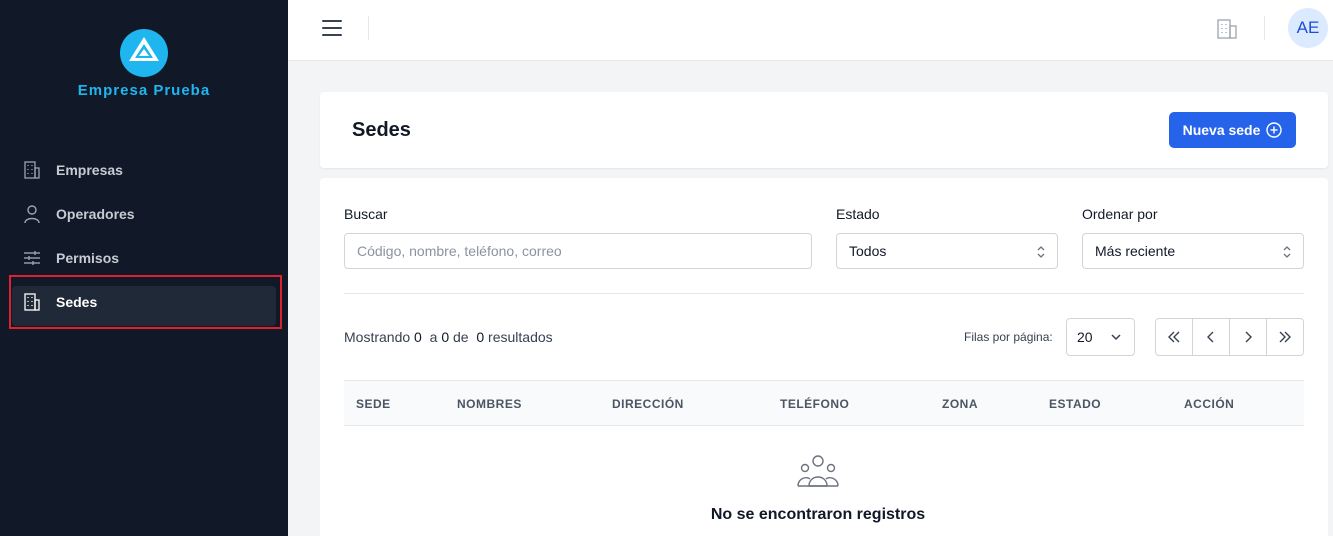 The image size is (1333, 536). I want to click on triangle-logo-icon, so click(144, 53).